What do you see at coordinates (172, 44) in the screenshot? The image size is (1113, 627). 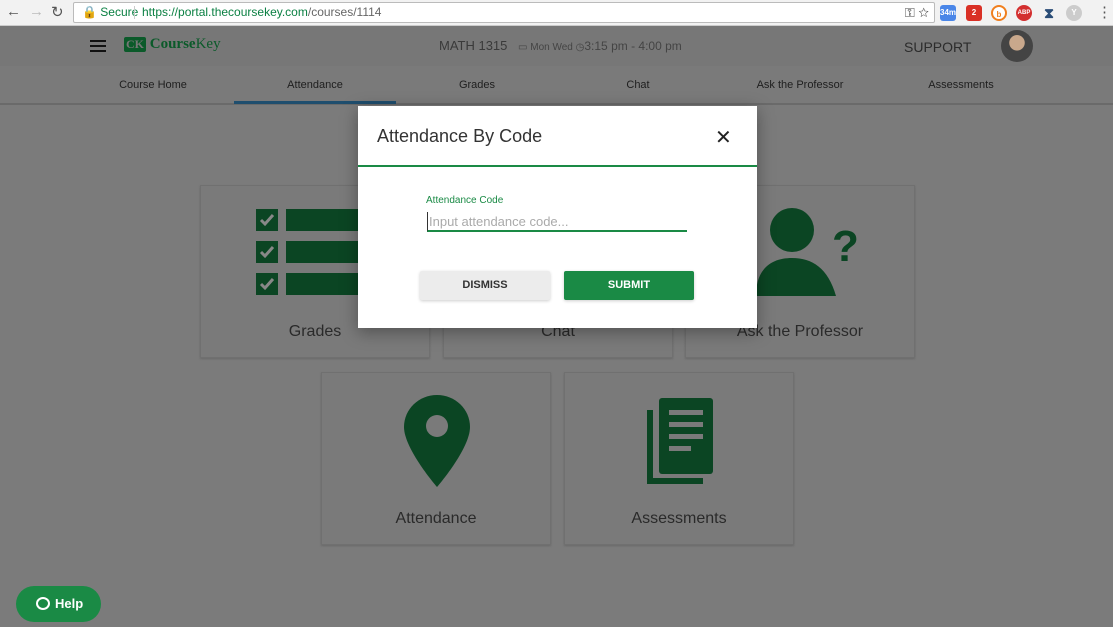 I see `coursekey-logo: CK CourseKey` at bounding box center [172, 44].